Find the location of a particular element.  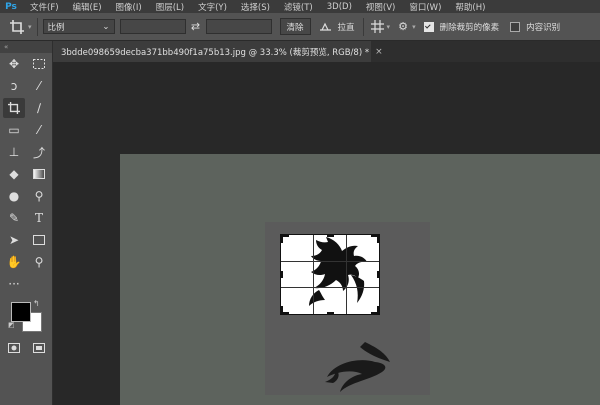

overlay-grid-icon is located at coordinates (378, 27).